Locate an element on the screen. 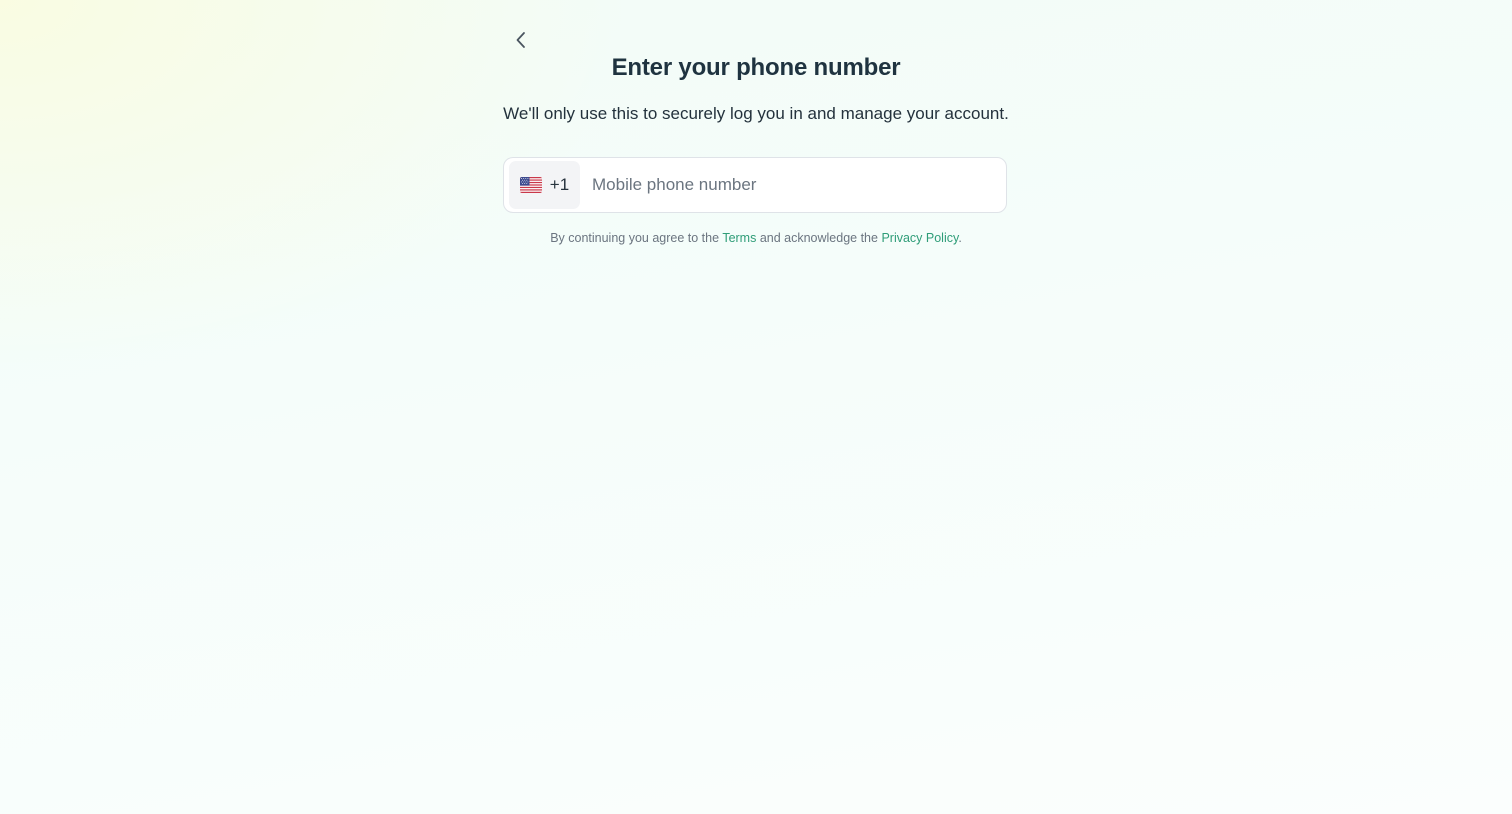 The width and height of the screenshot is (1512, 814). phone-number-input is located at coordinates (799, 185).